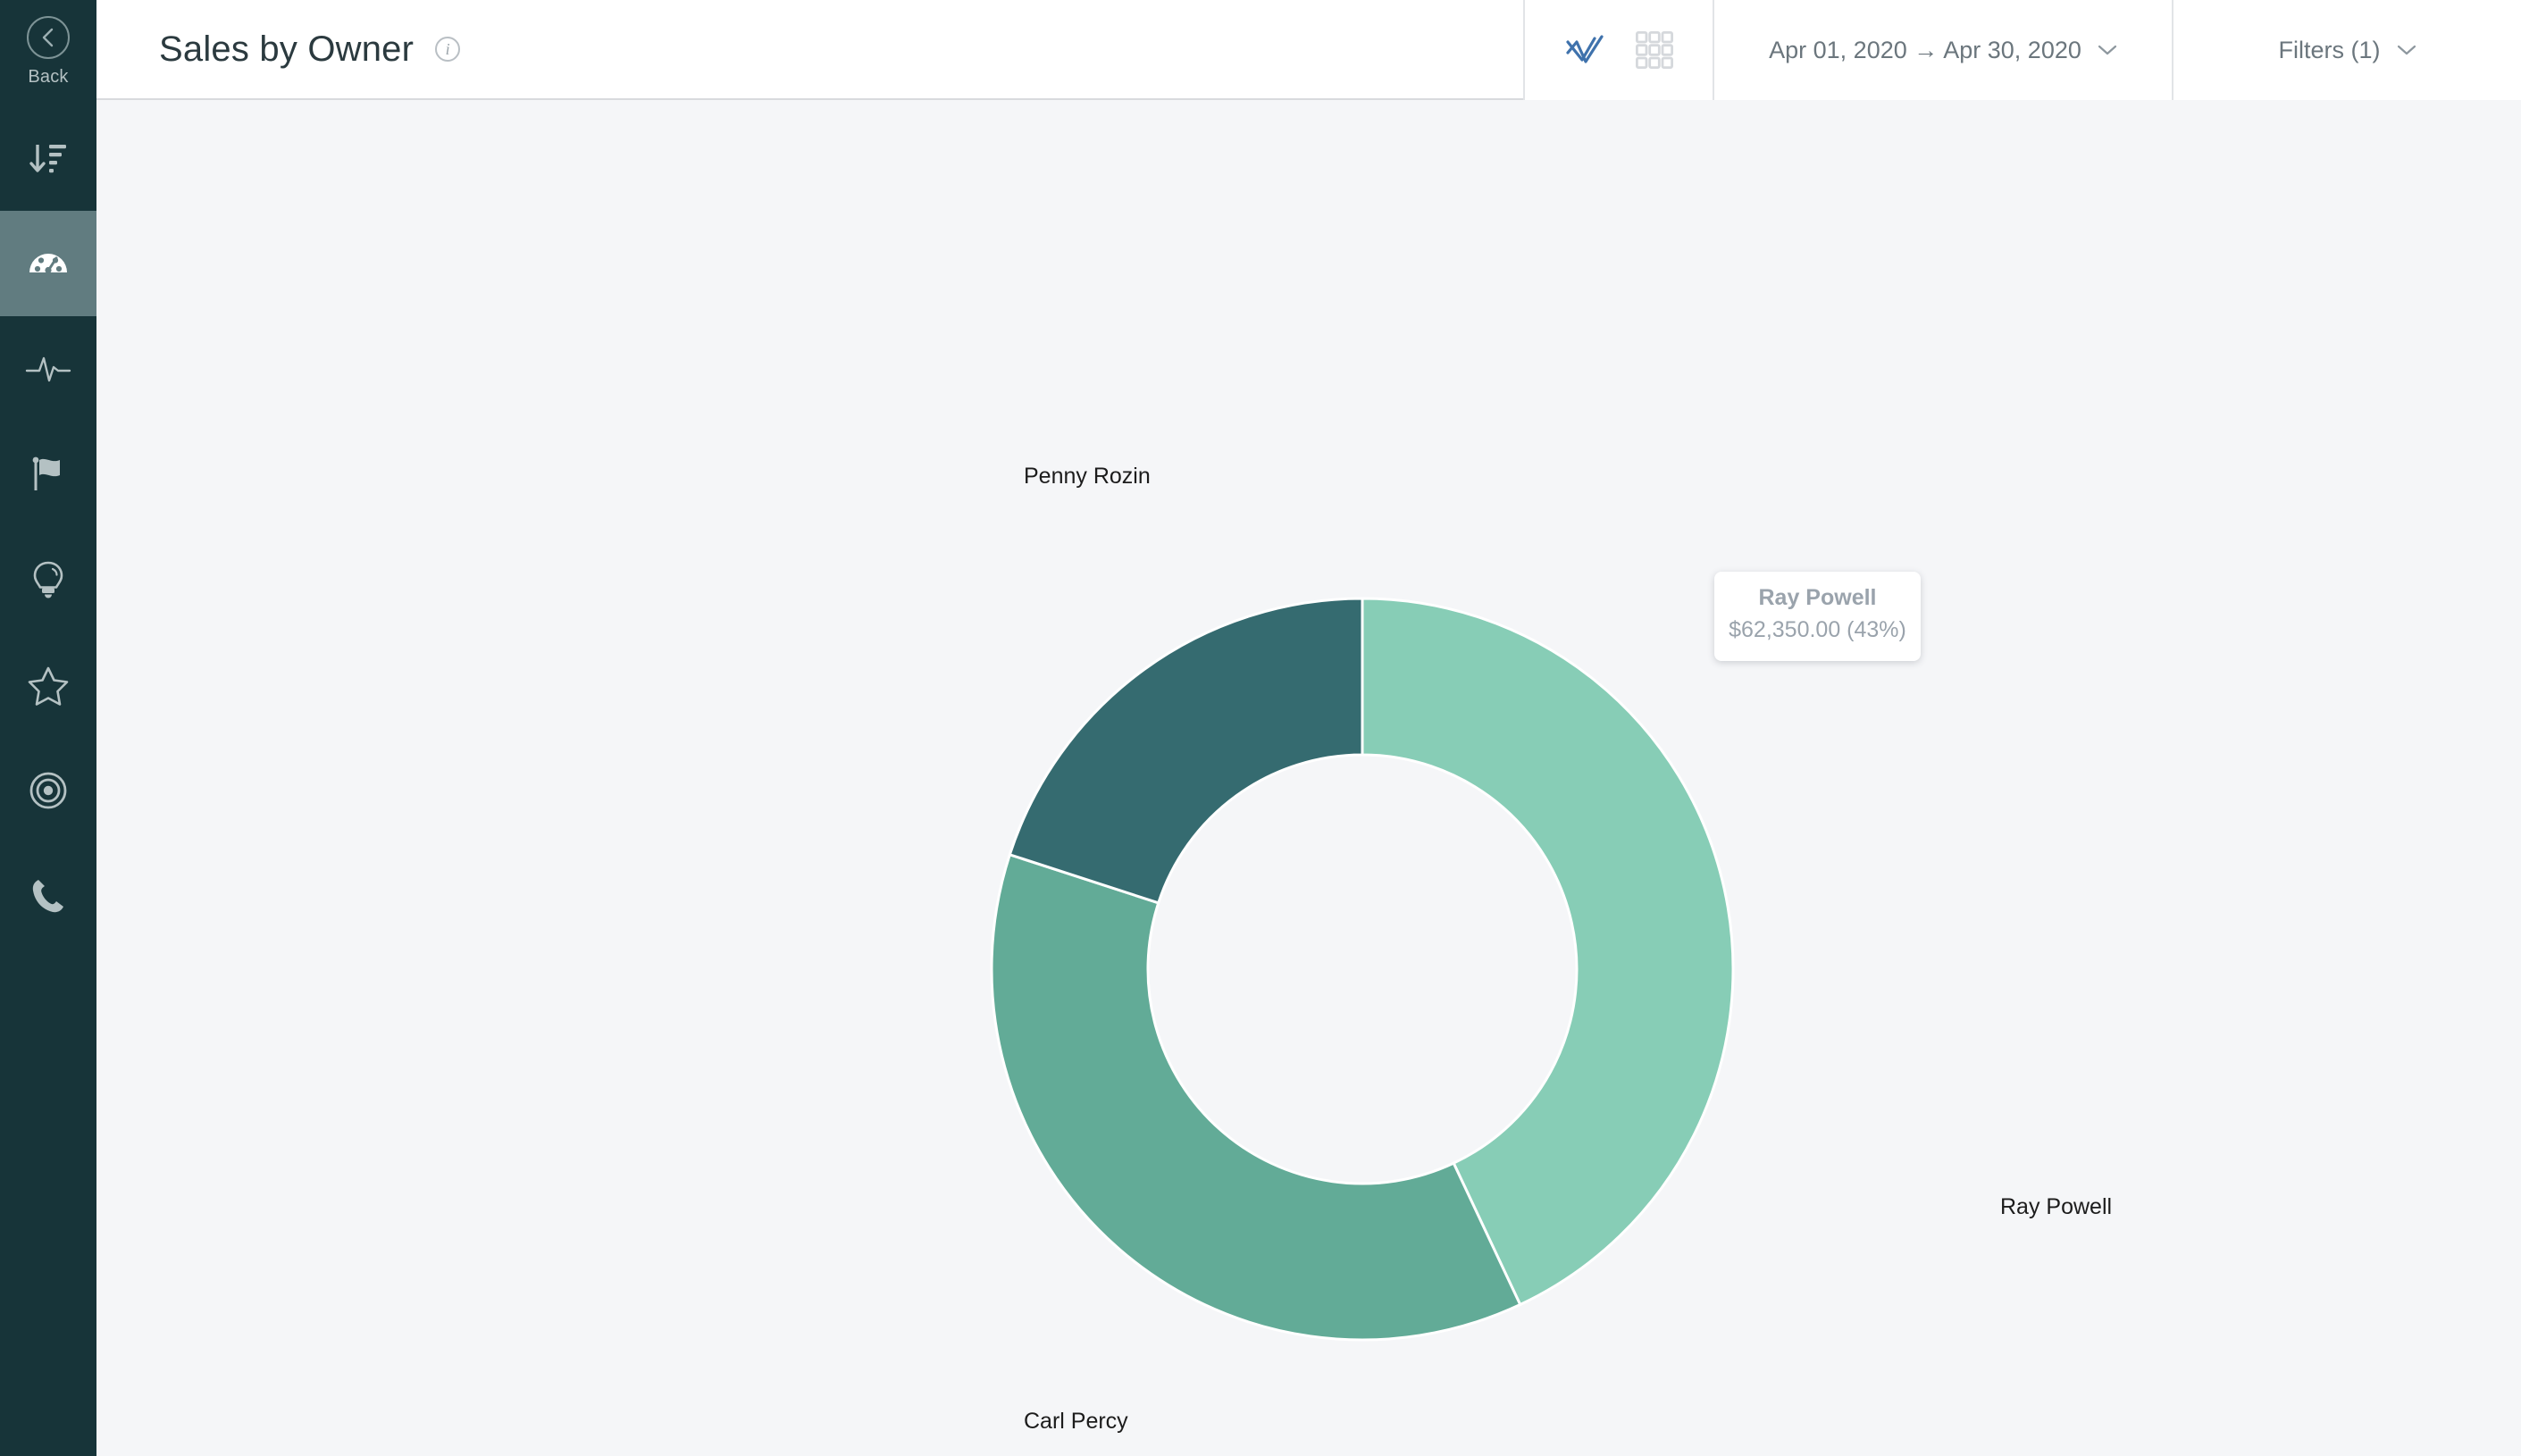 The height and width of the screenshot is (1456, 2521). I want to click on filters-selector: Filters (1), so click(2347, 50).